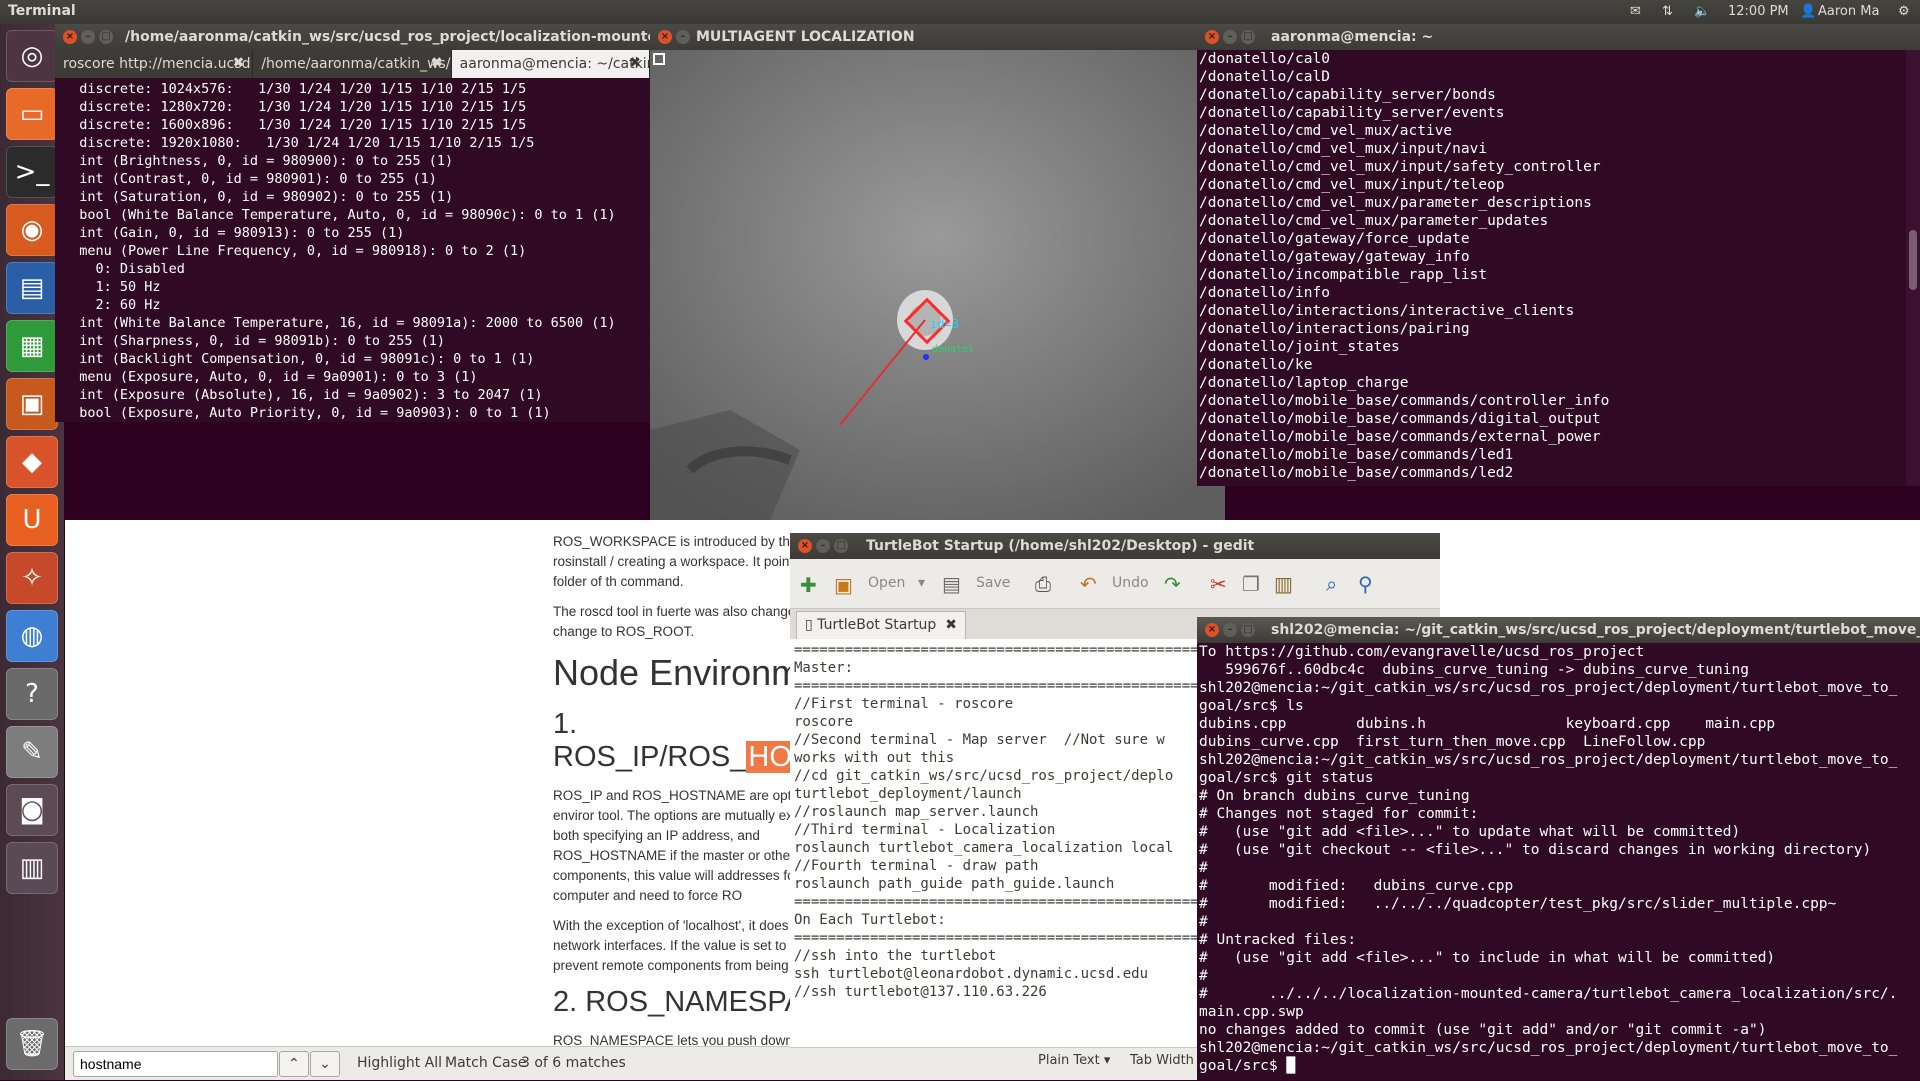 Image resolution: width=1920 pixels, height=1081 pixels. Describe the element at coordinates (32, 578) in the screenshot. I see `settings-icon: ✧` at that location.